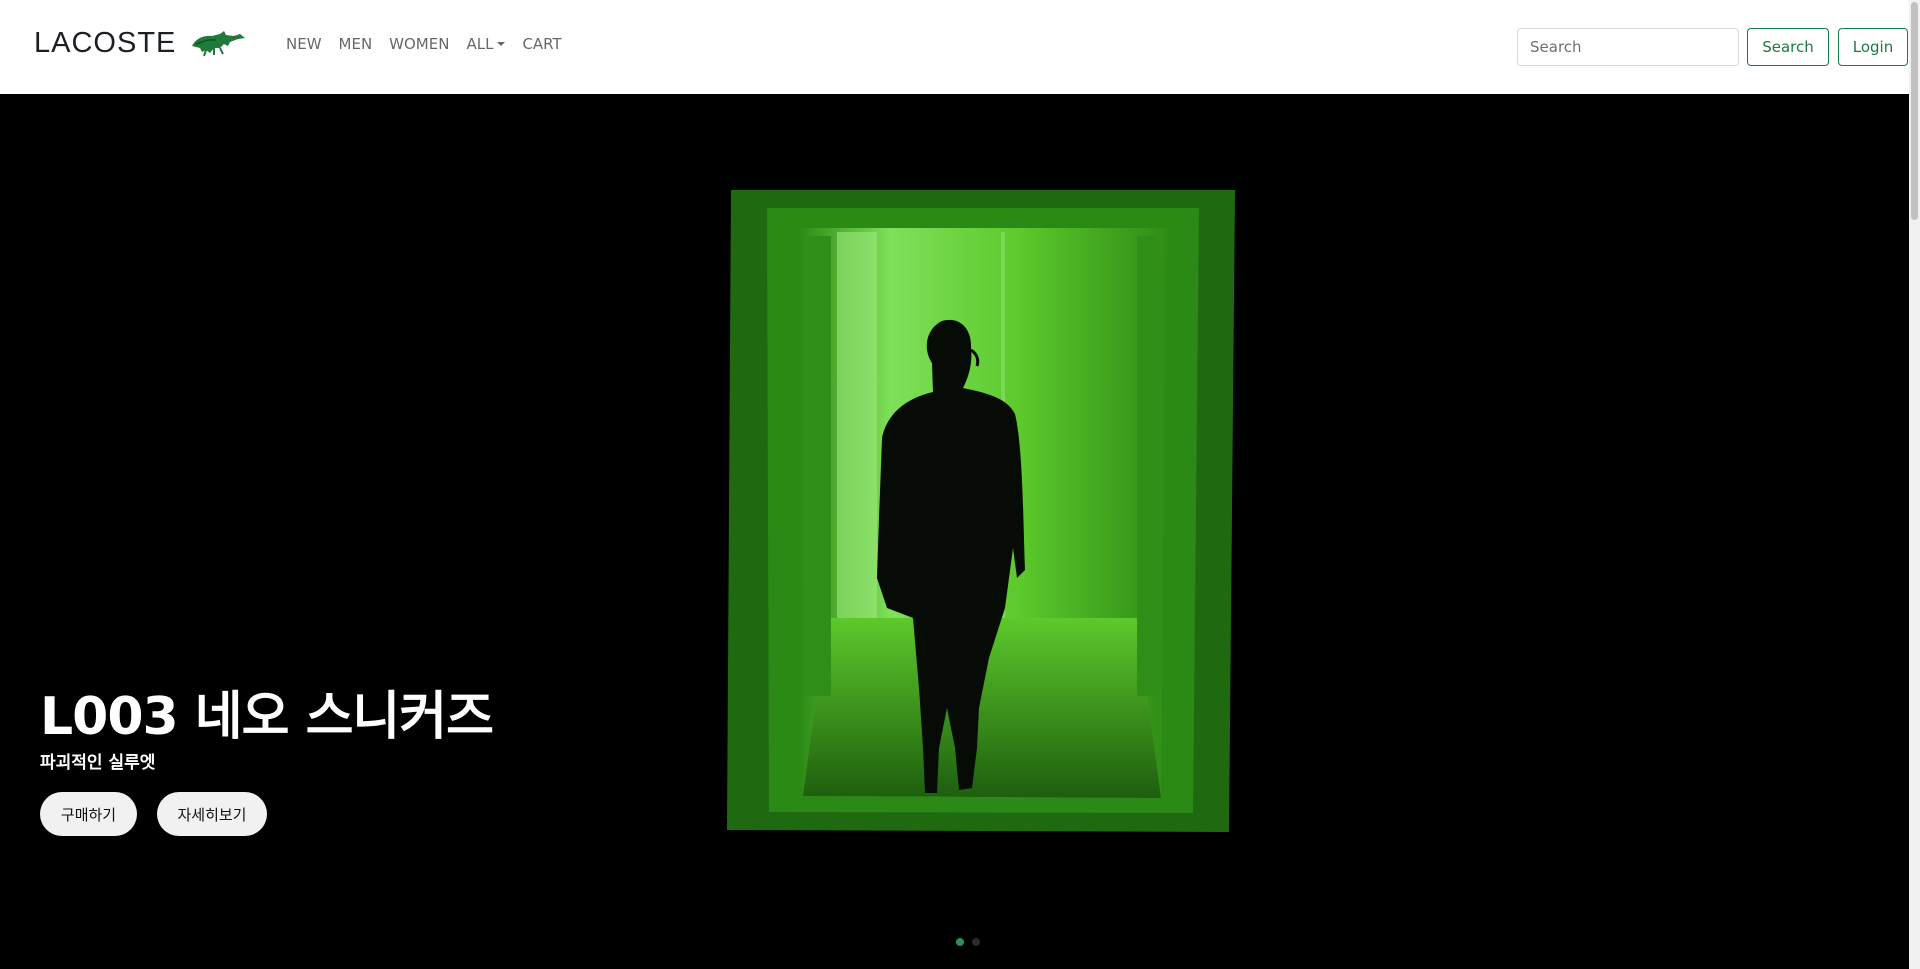 The height and width of the screenshot is (969, 1920). What do you see at coordinates (1873, 47) in the screenshot?
I see `login-button: Login` at bounding box center [1873, 47].